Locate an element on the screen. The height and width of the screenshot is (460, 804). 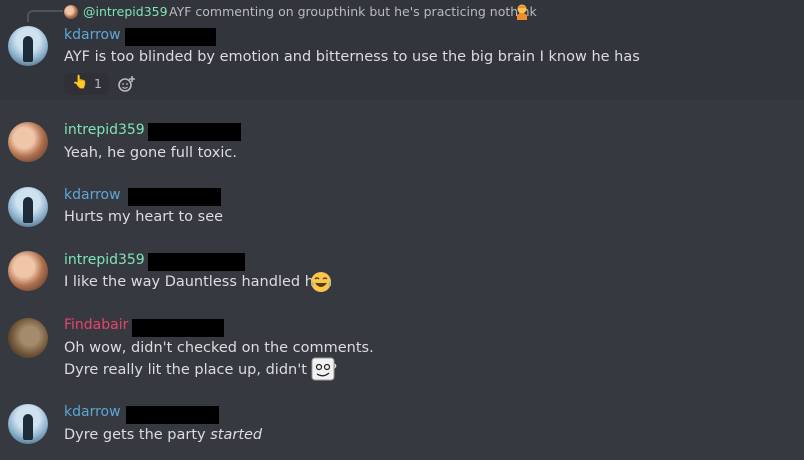
message-text: I like the way Dauntless handled him is located at coordinates (198, 282).